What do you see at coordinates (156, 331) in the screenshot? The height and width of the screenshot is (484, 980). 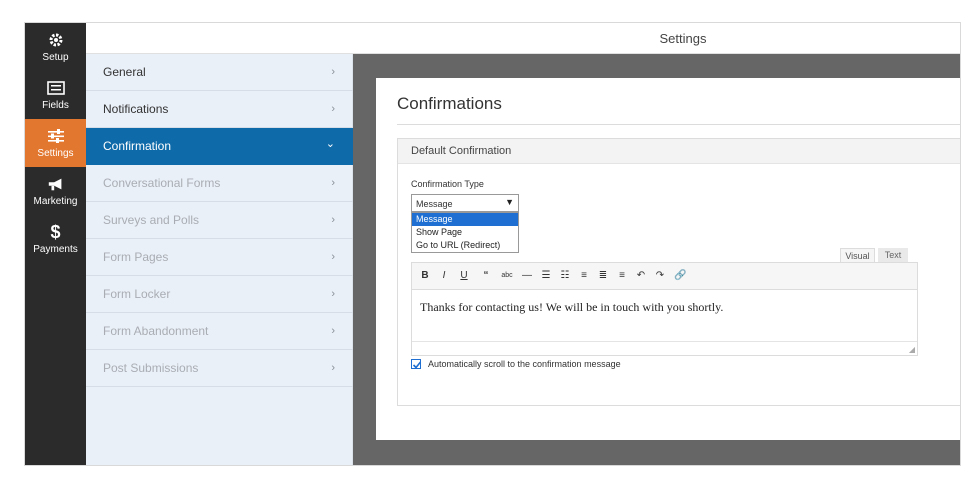 I see `menu-item-label: Form Abandonment` at bounding box center [156, 331].